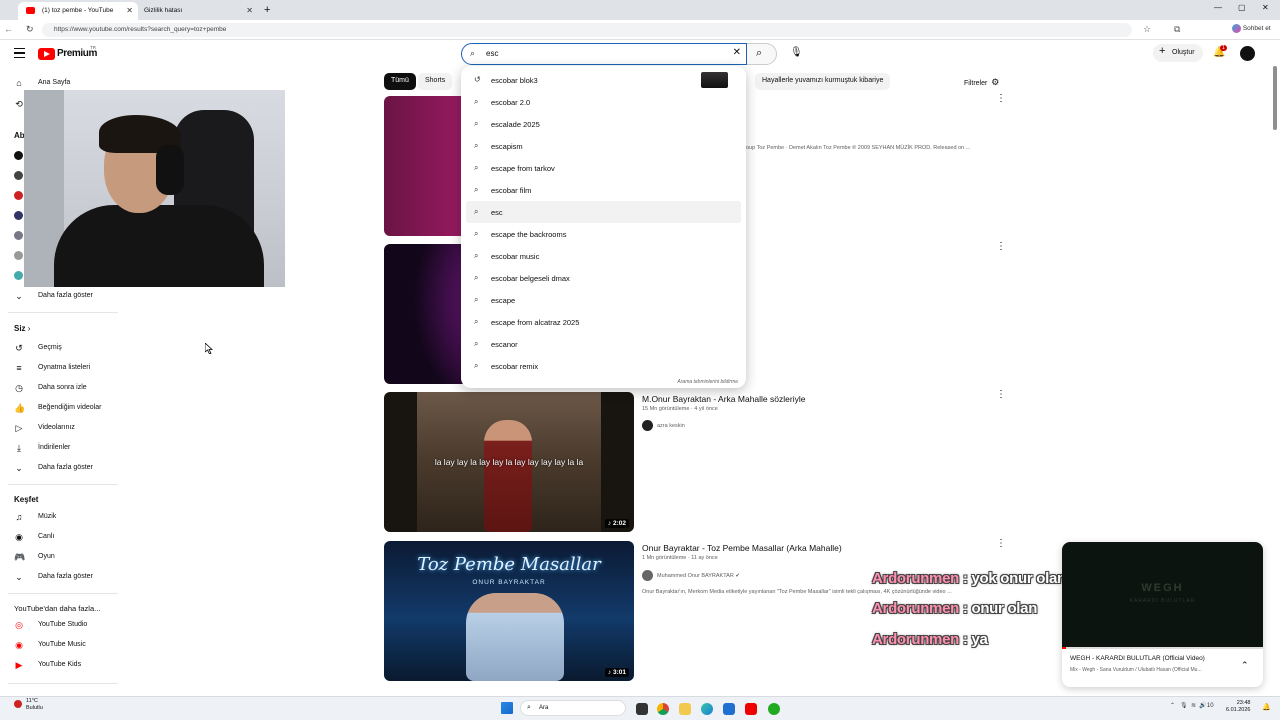 This screenshot has width=1280, height=720. Describe the element at coordinates (691, 575) in the screenshot. I see `channel-link: Muhammed Onur BAYRAKTAR ✔` at that location.